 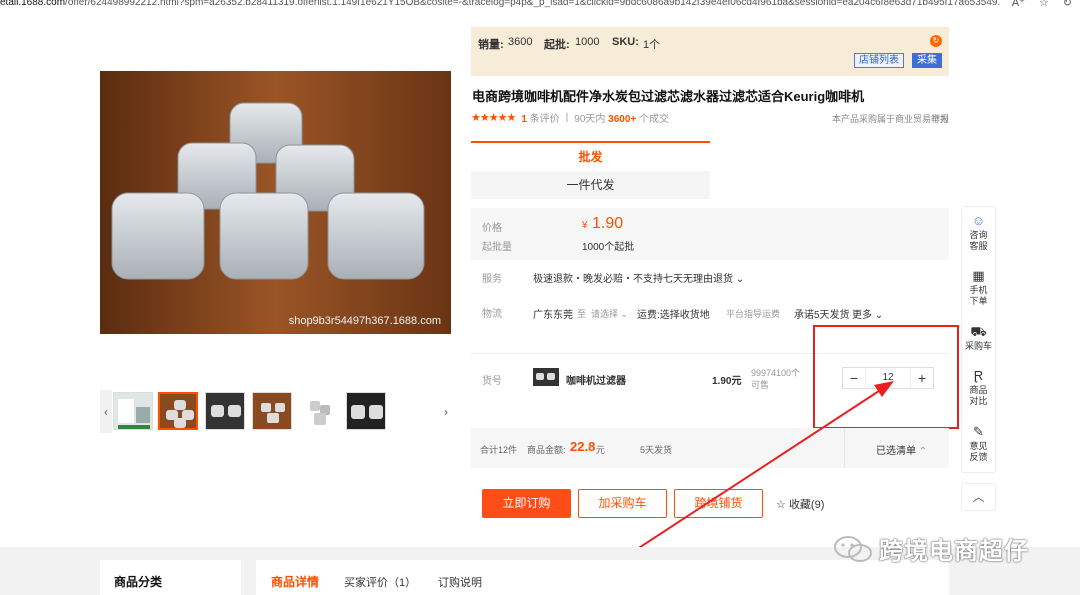 What do you see at coordinates (753, 313) in the screenshot?
I see `platform-guide-fee: 平台指导运费` at bounding box center [753, 313].